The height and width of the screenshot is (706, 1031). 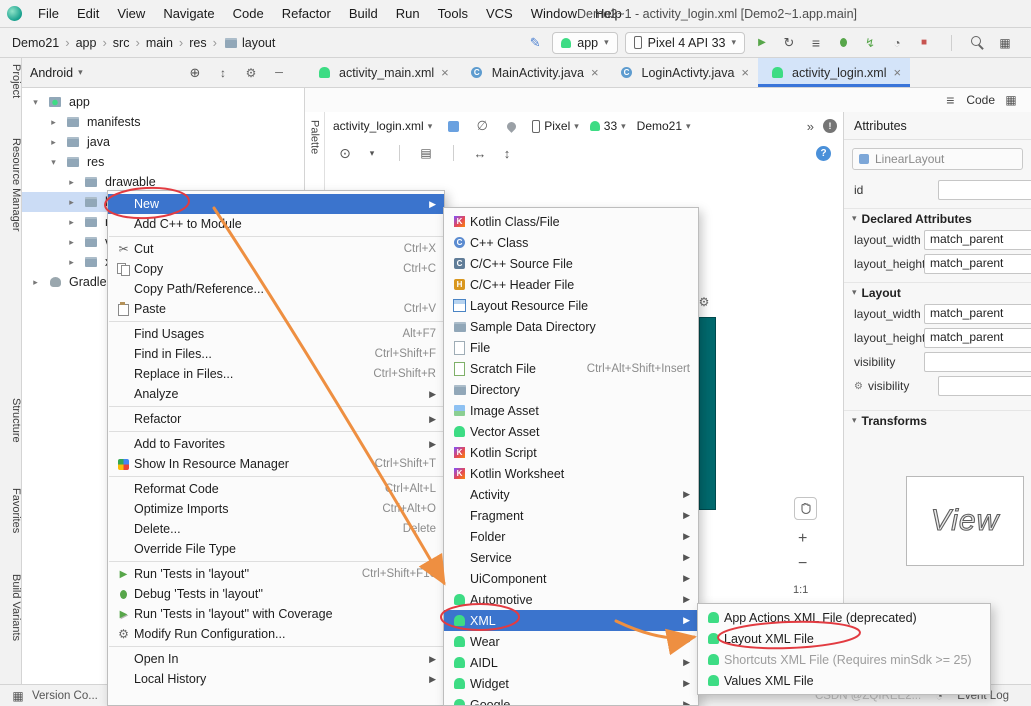 I want to click on submenu-item: AIDL ▶, so click(x=571, y=662).